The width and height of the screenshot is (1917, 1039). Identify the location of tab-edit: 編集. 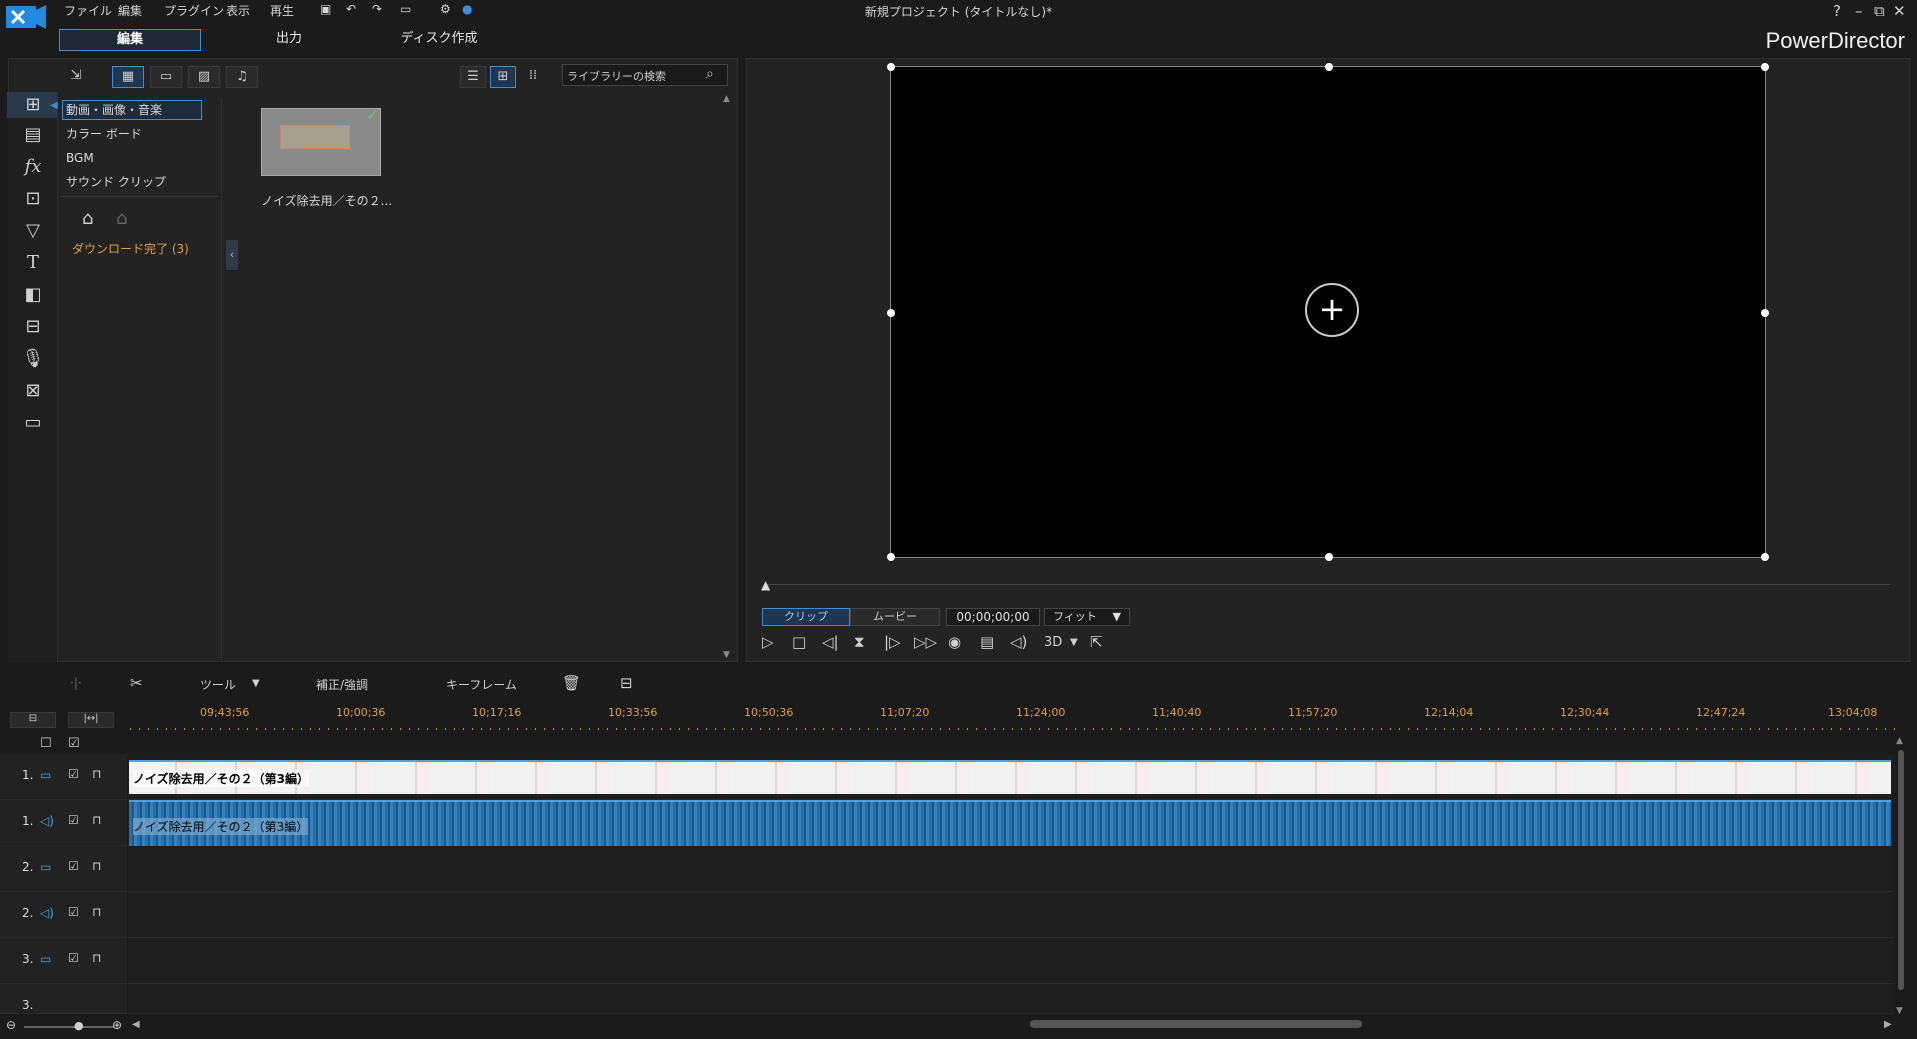
(130, 40).